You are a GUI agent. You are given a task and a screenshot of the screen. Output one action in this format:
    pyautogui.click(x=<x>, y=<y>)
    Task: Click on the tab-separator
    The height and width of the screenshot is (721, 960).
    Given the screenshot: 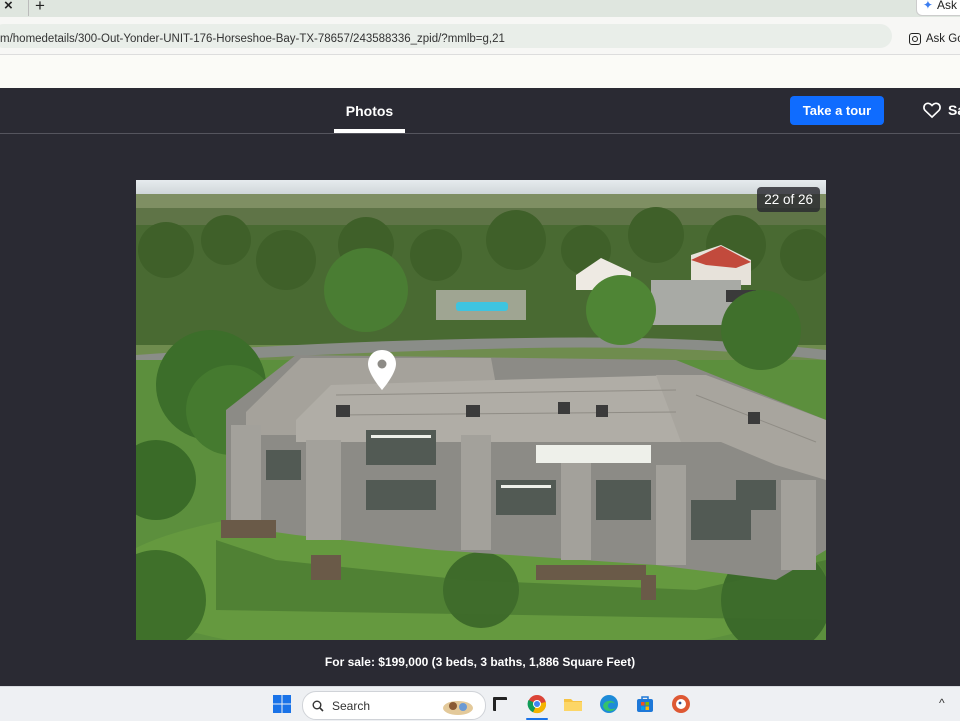 What is the action you would take?
    pyautogui.click(x=28, y=8)
    